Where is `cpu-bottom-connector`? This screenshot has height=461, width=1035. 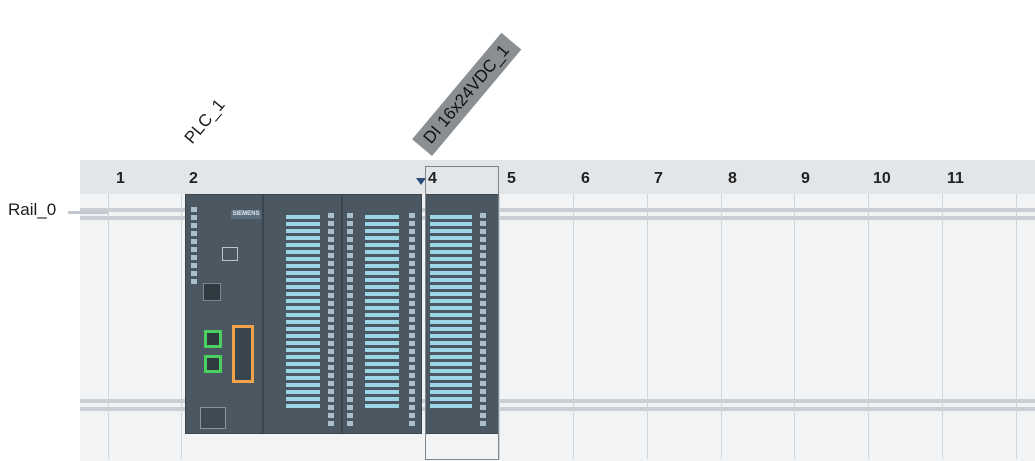
cpu-bottom-connector is located at coordinates (213, 418).